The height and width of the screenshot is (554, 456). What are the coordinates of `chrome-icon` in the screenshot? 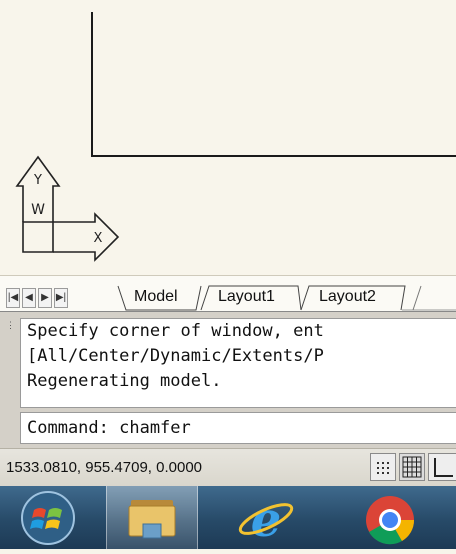 It's located at (390, 520).